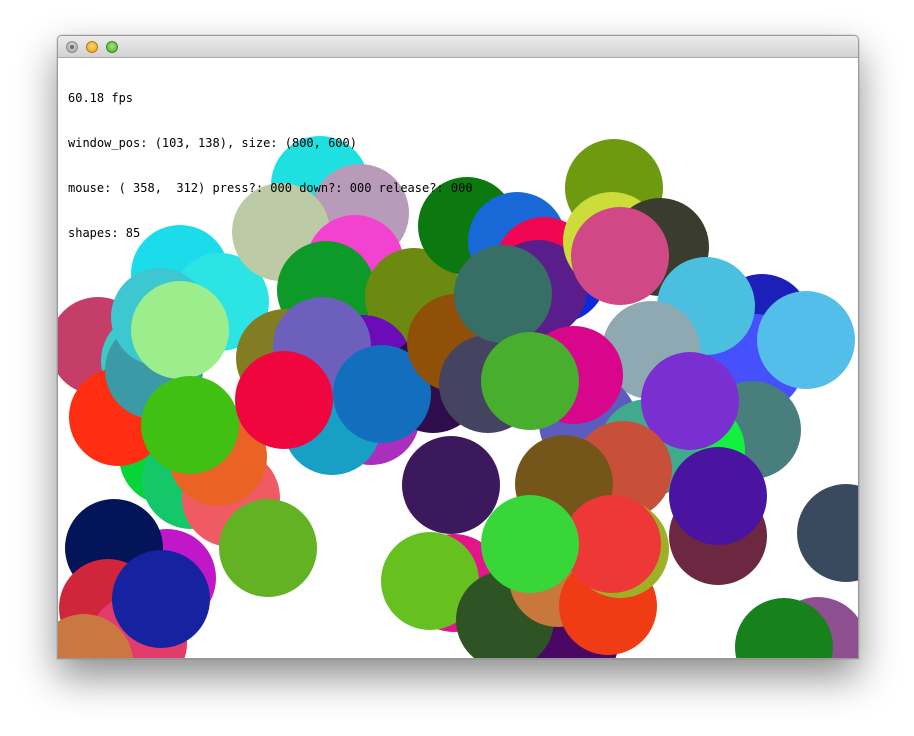 The image size is (914, 736). Describe the element at coordinates (458, 47) in the screenshot. I see `title-bar` at that location.